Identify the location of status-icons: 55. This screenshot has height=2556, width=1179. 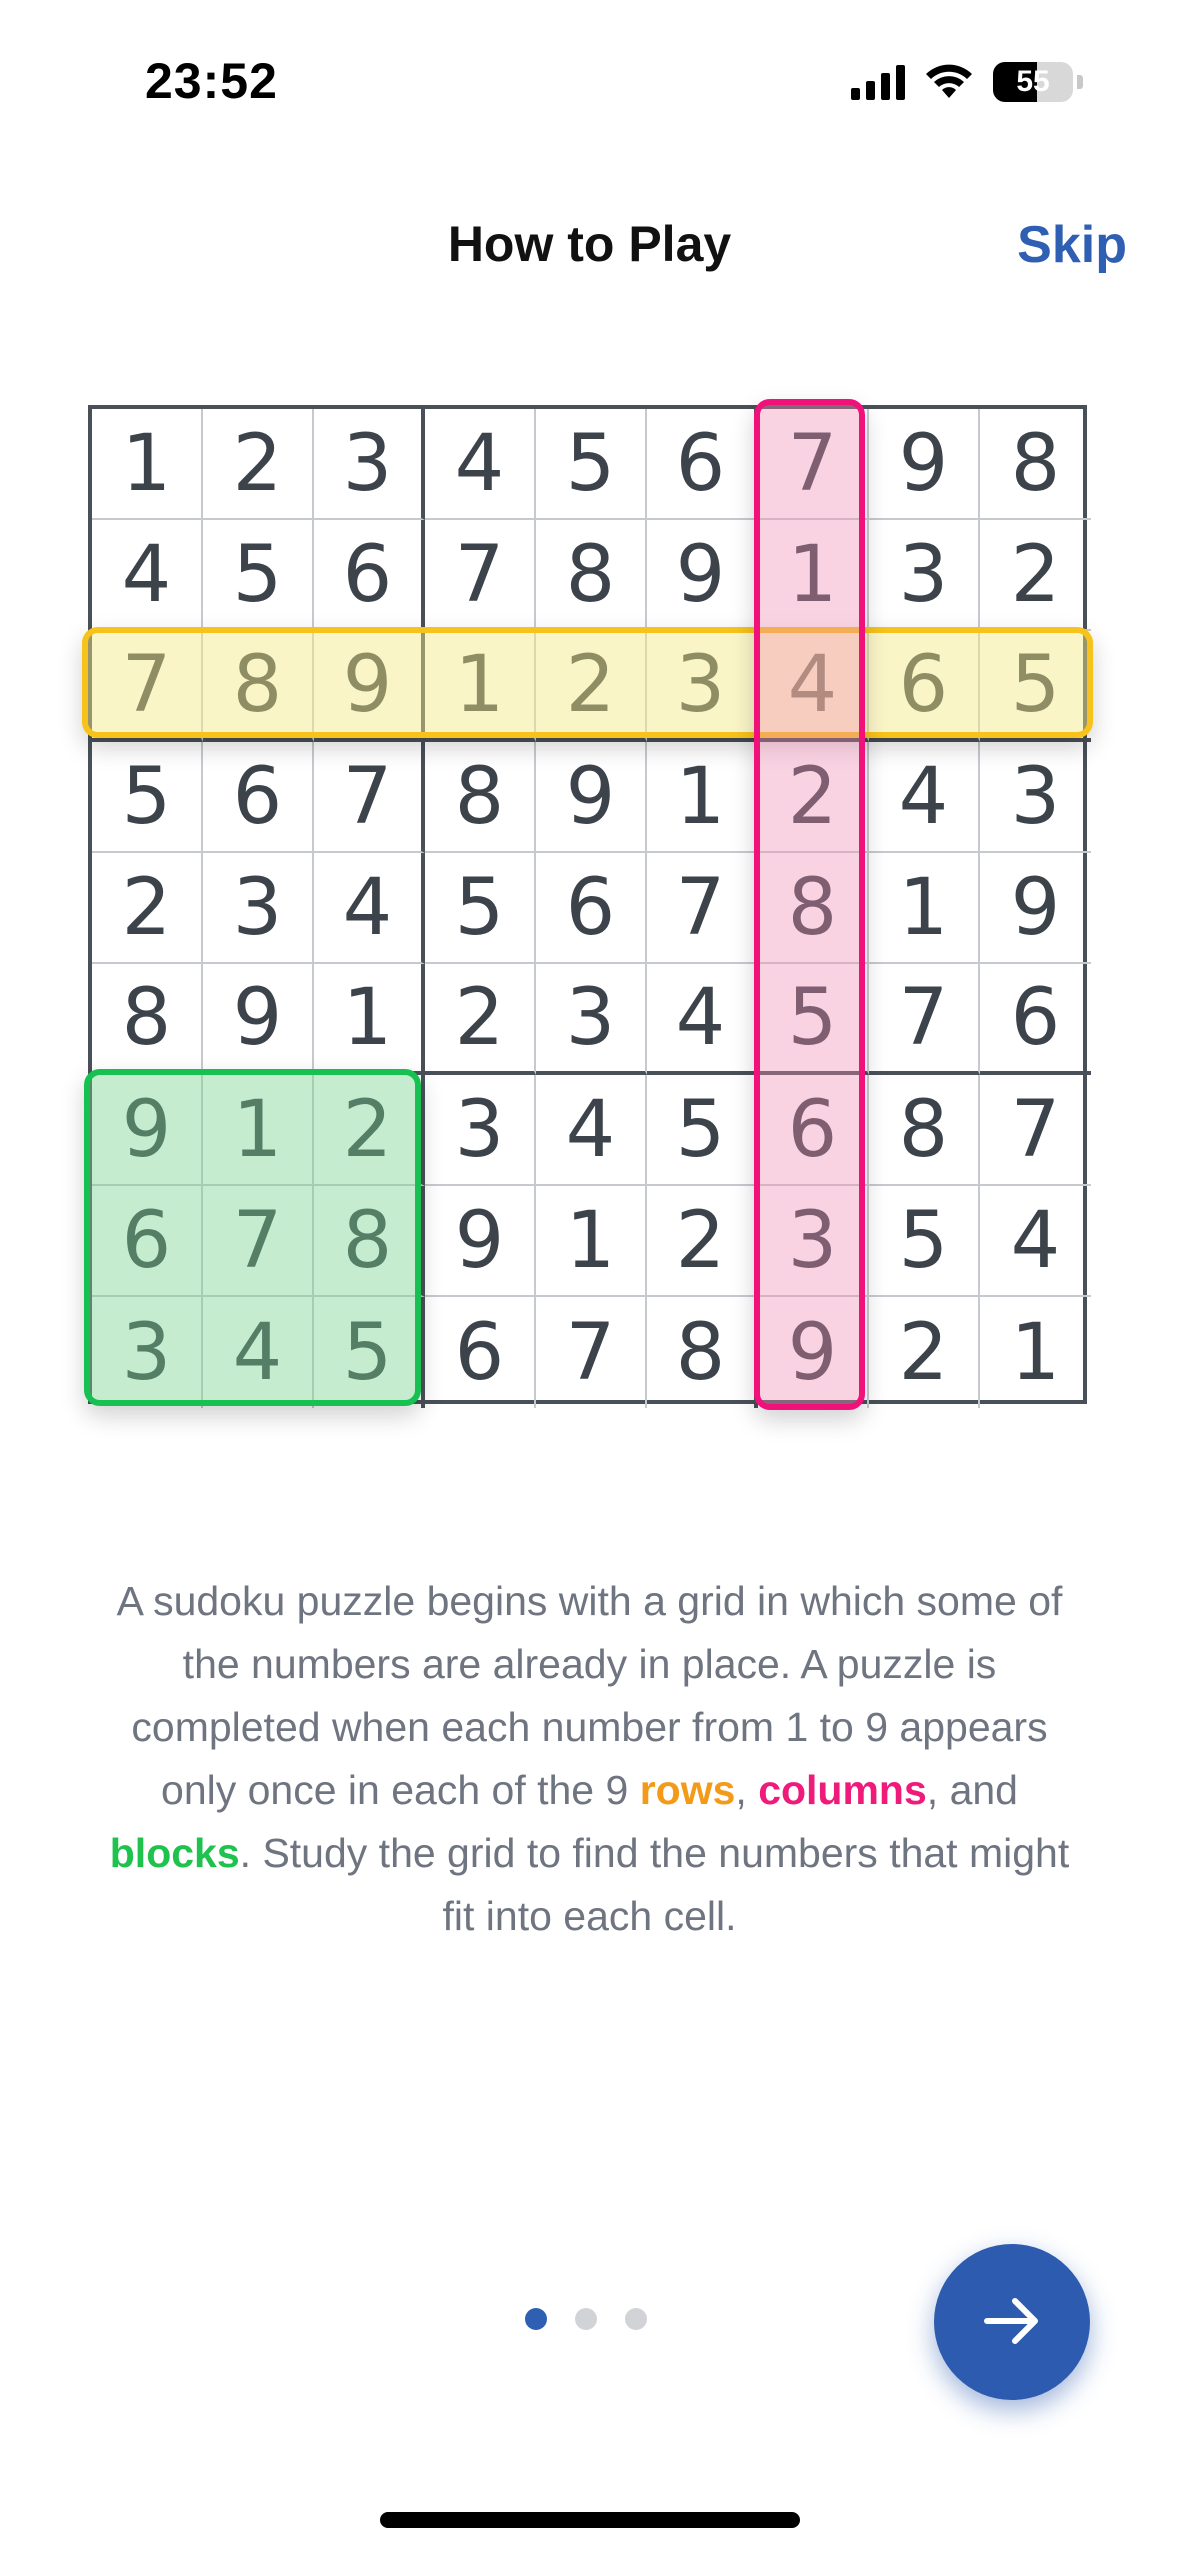
(967, 82).